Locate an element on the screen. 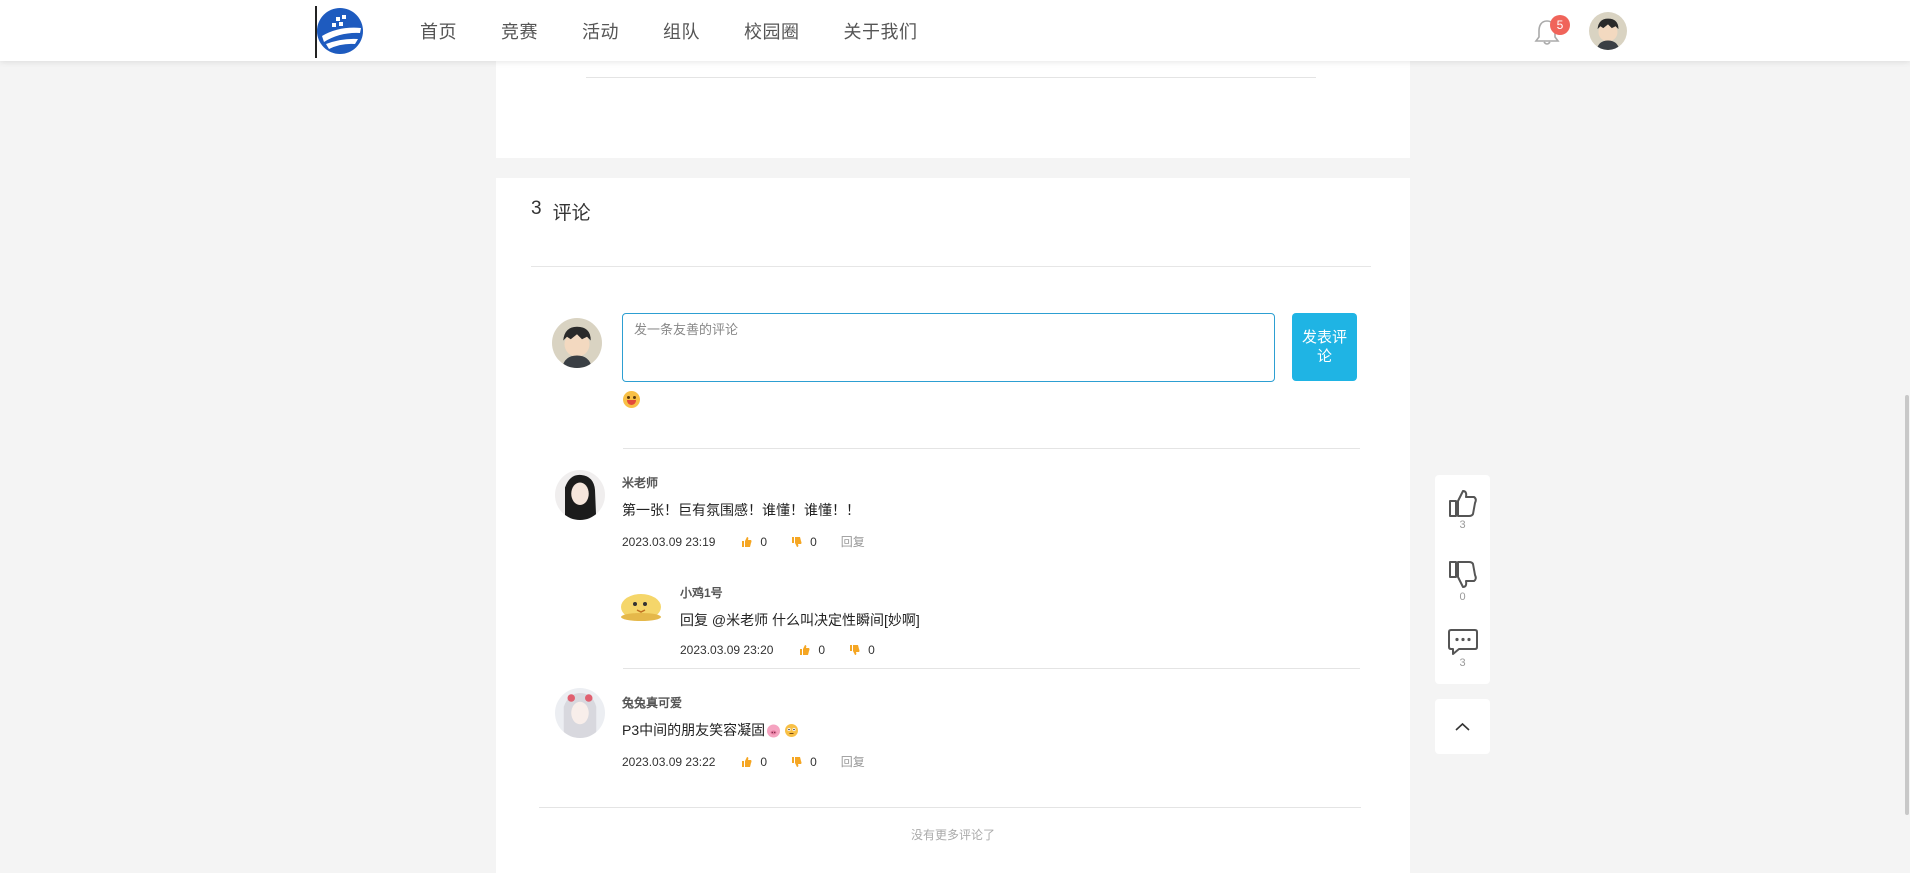 The image size is (1910, 873). notification-badge: 5 is located at coordinates (1560, 25).